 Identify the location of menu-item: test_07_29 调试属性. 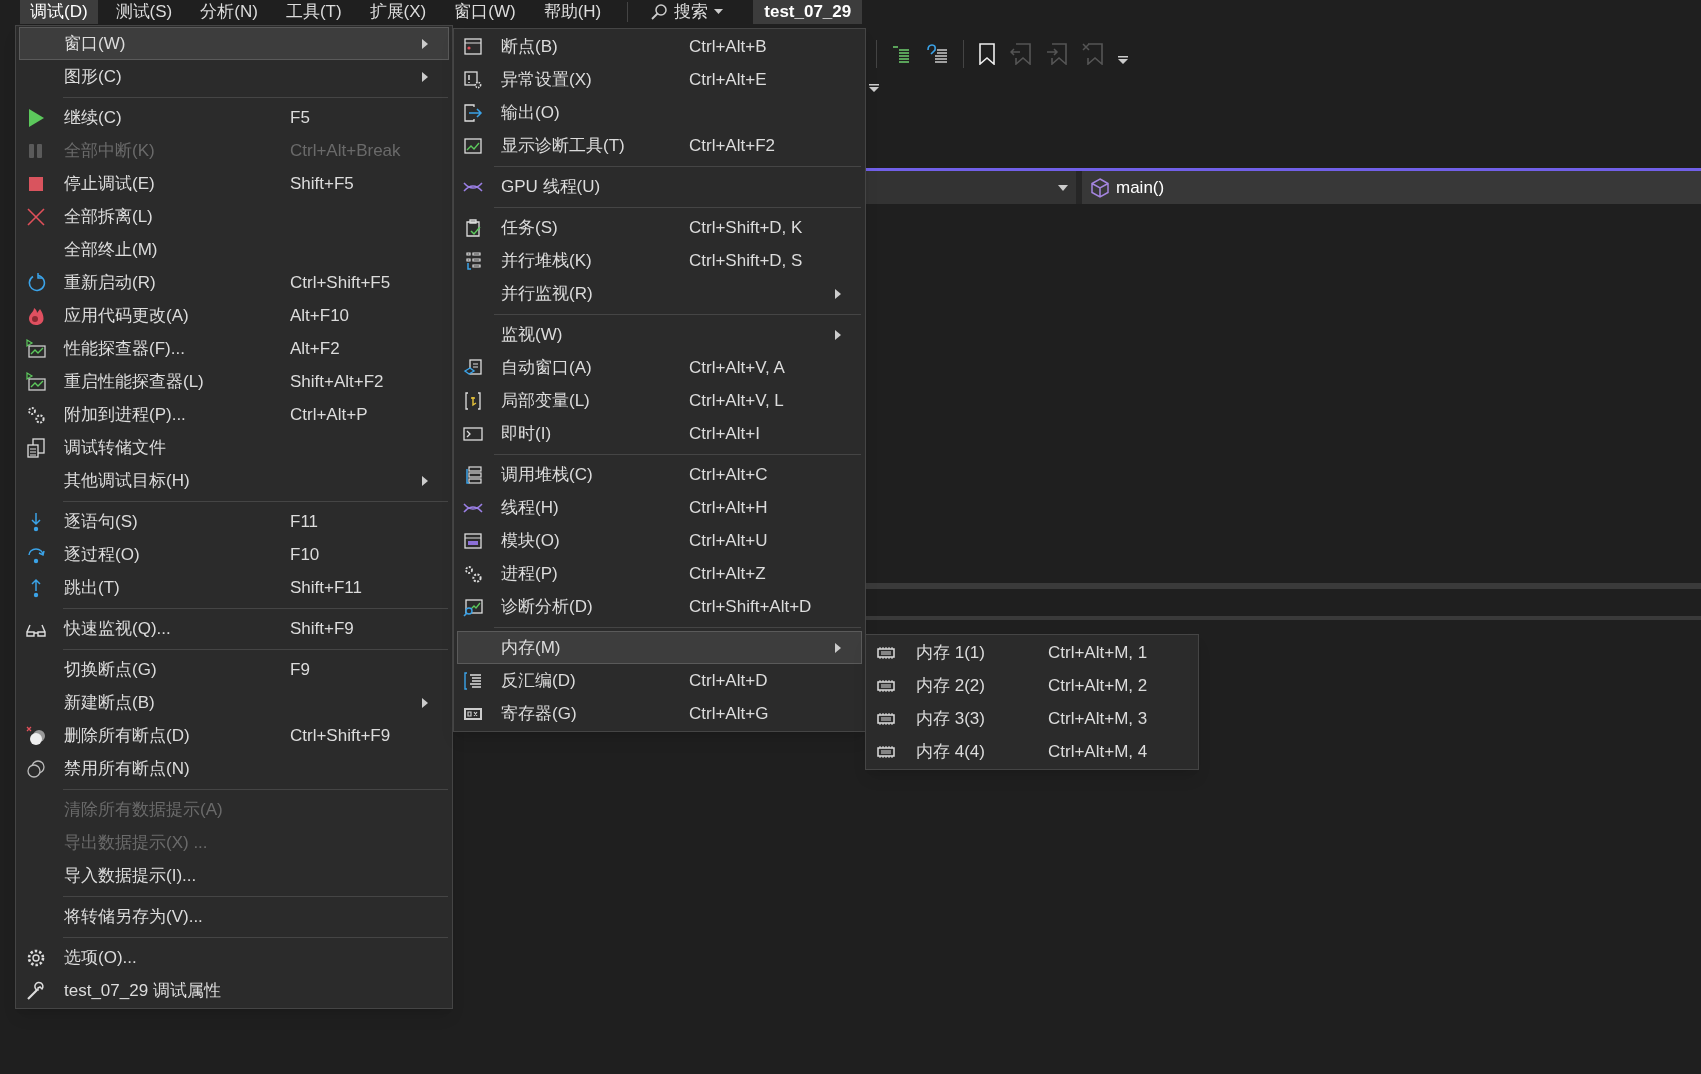
(234, 990).